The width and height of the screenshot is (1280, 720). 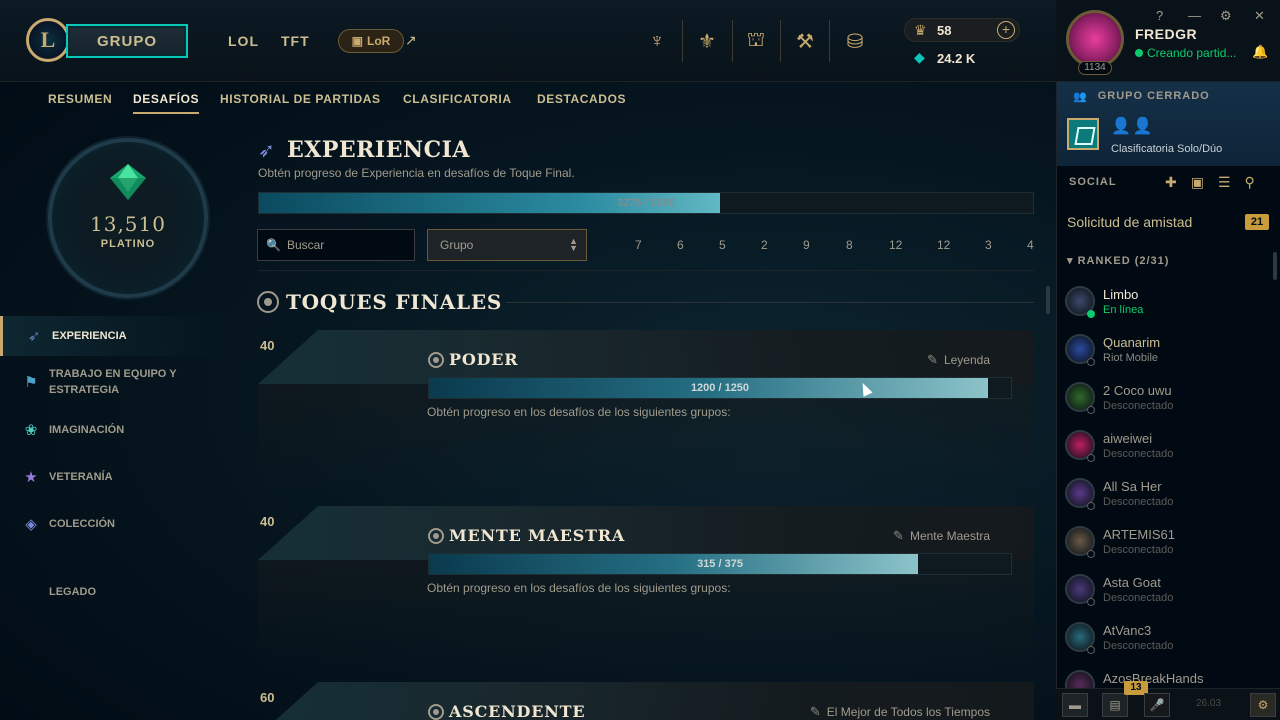 I want to click on friend-item: AtVanc3 Desconectado, so click(x=1168, y=642).